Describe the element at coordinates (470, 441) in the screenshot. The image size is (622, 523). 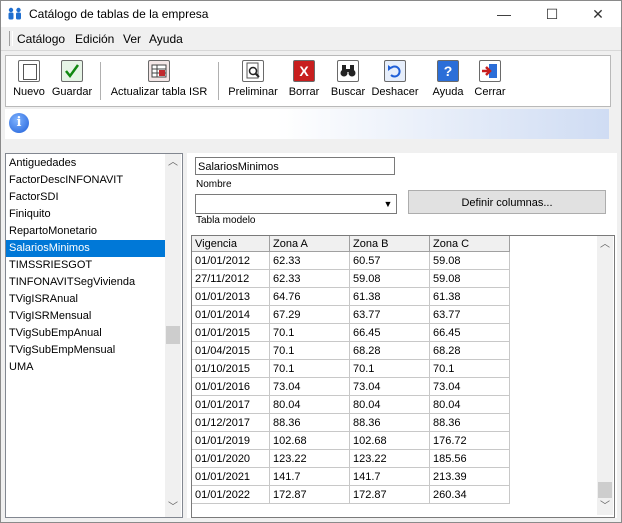
I see `grid-cell: 176.72` at that location.